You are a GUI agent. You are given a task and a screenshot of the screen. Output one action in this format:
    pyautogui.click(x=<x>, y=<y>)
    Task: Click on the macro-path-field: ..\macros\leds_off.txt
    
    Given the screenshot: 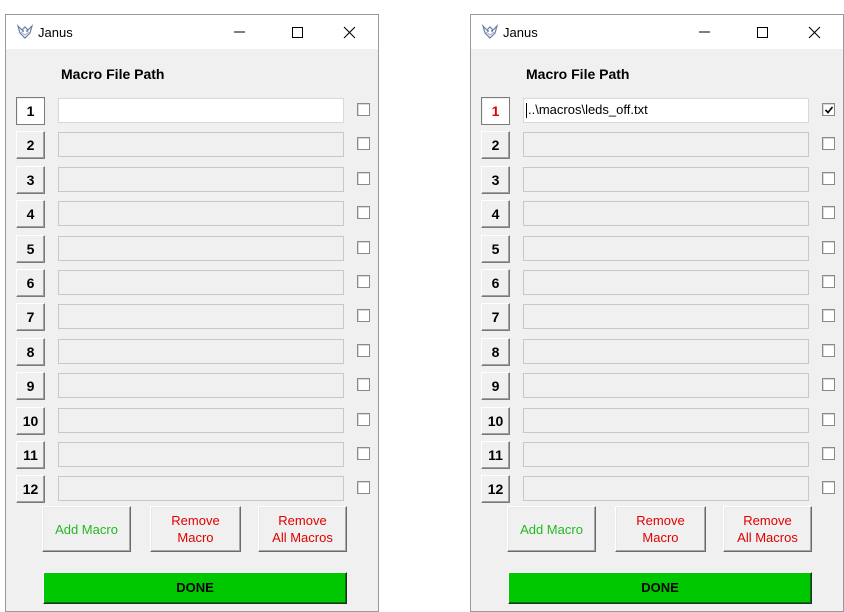 What is the action you would take?
    pyautogui.click(x=666, y=110)
    